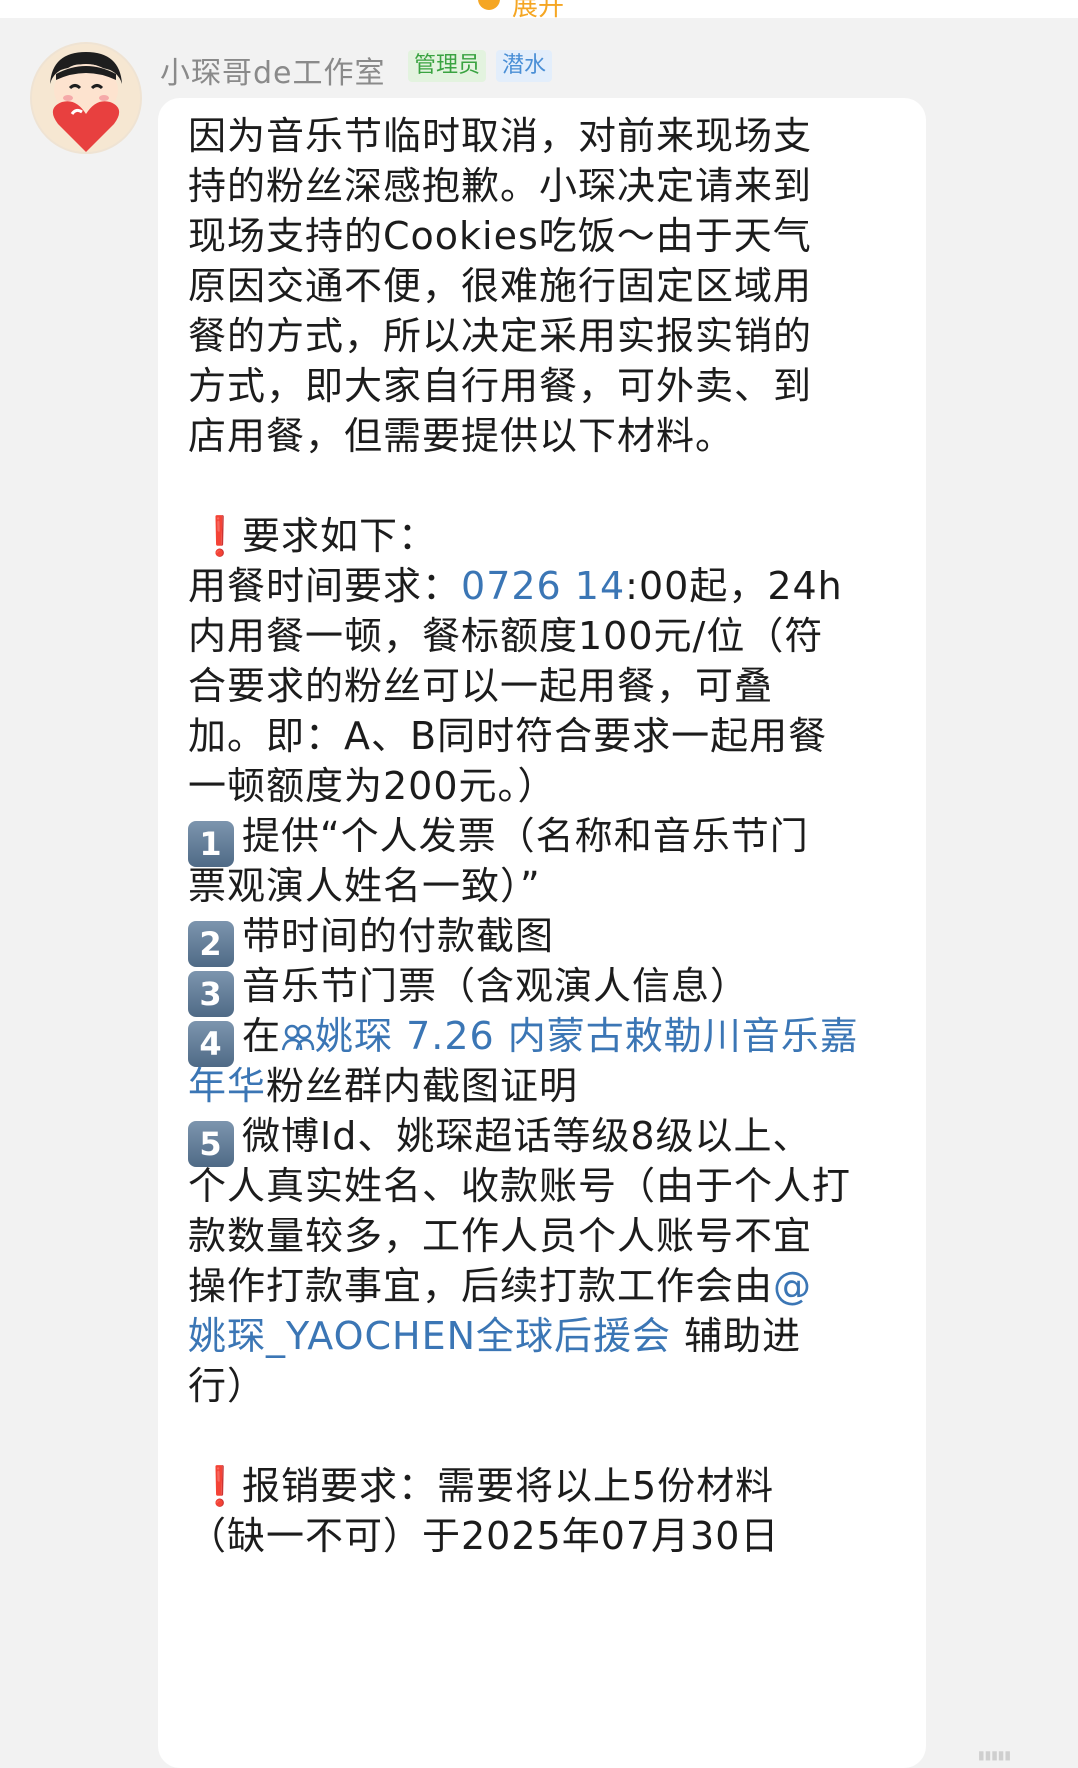 The image size is (1078, 1768). I want to click on message-line: 姚琛_YAOCHEN全球后援会 辅助进, so click(494, 1336).